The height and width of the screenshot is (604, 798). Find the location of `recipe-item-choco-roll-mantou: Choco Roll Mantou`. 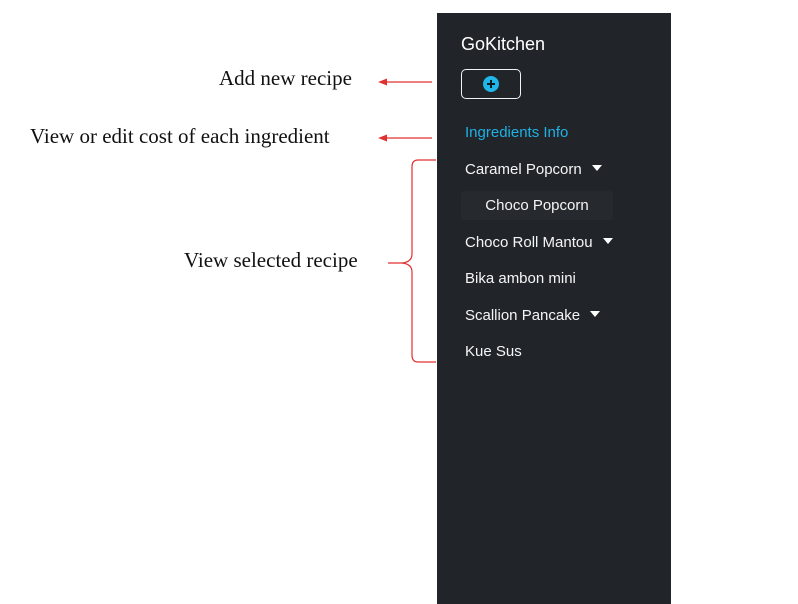

recipe-item-choco-roll-mantou: Choco Roll Mantou is located at coordinates (539, 242).